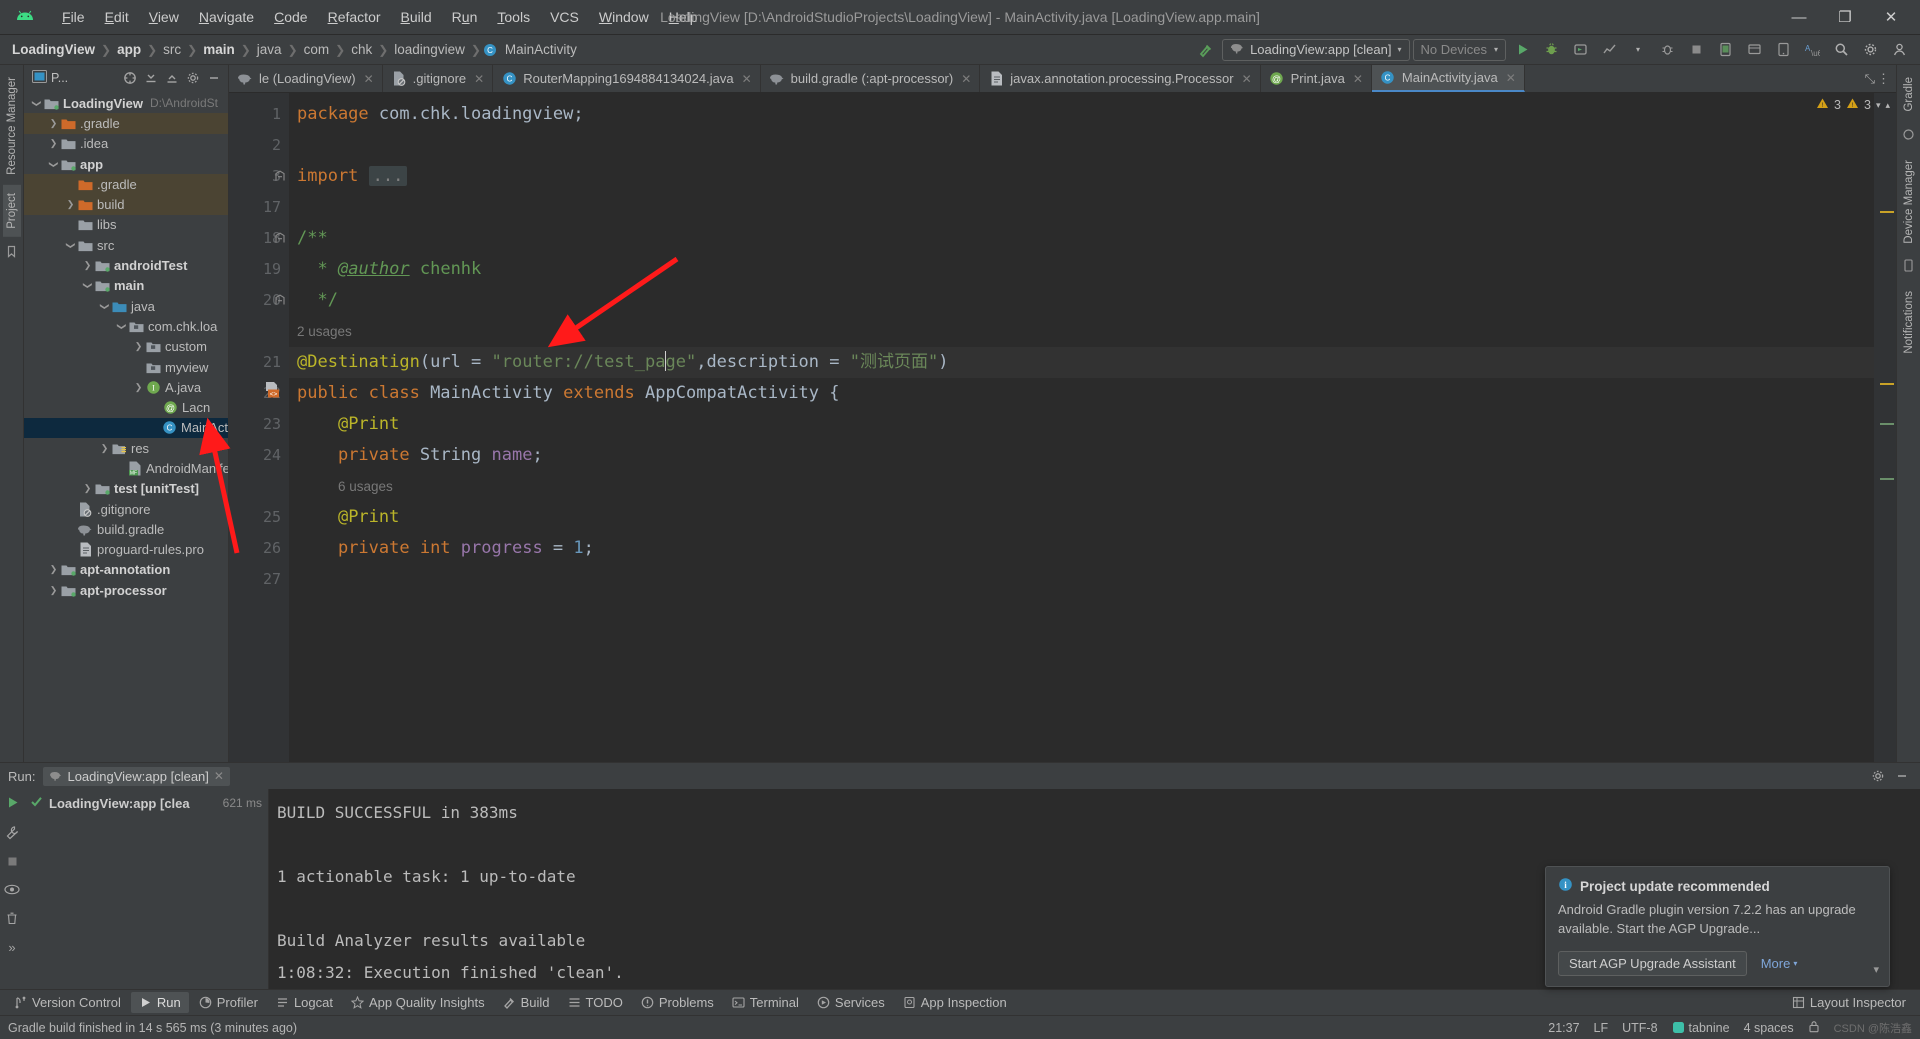 This screenshot has height=1039, width=1920. Describe the element at coordinates (624, 17) in the screenshot. I see `menu-window: Window` at that location.